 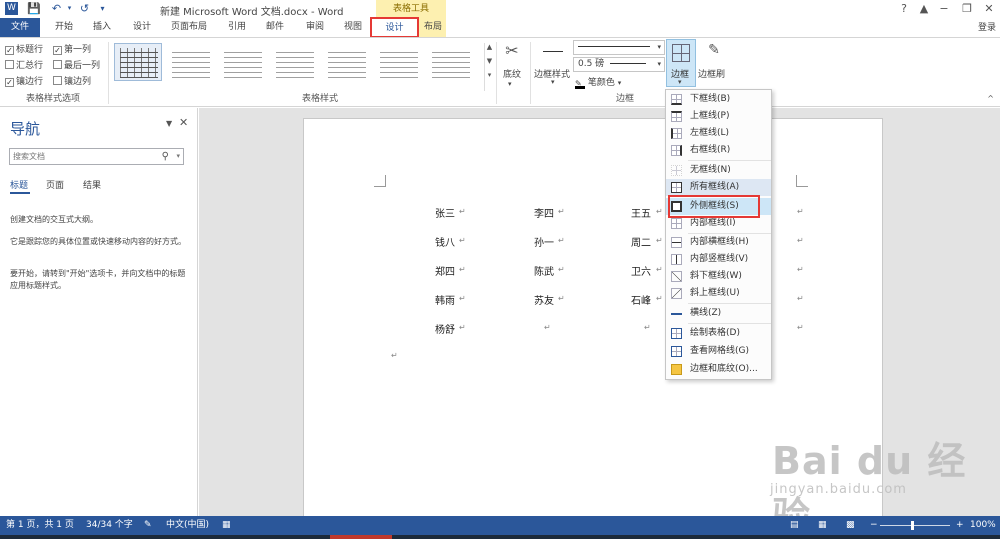 What do you see at coordinates (433, 27) in the screenshot?
I see `tab-table-layout: 布局` at bounding box center [433, 27].